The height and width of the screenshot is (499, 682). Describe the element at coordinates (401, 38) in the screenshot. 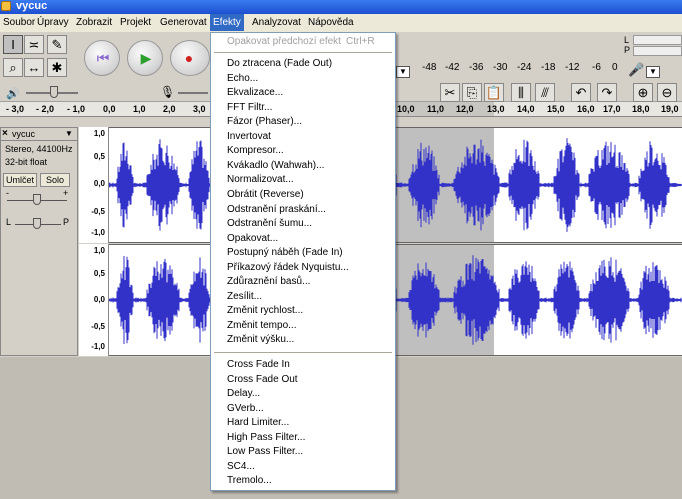

I see `playback-meter-letter` at that location.